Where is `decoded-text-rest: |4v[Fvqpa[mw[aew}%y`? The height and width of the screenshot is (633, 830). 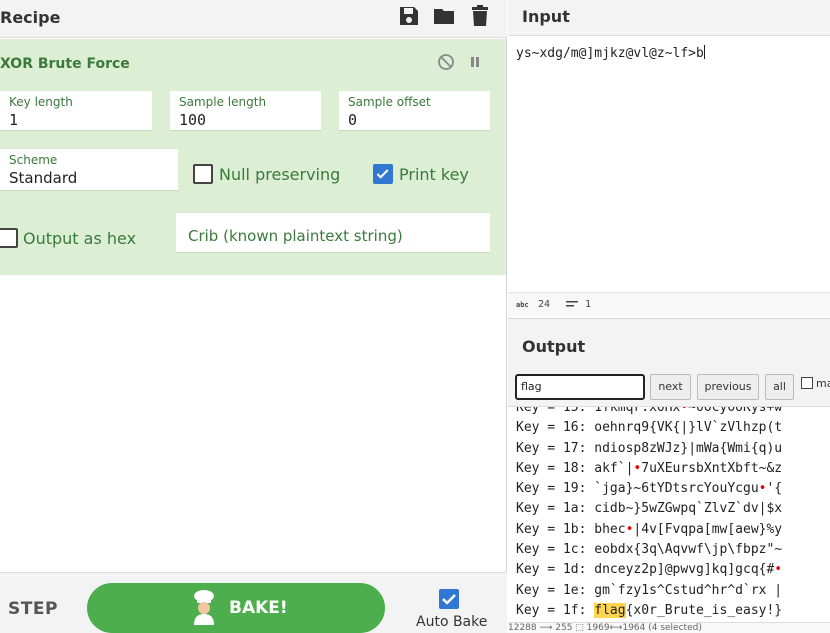
decoded-text-rest: |4v[Fvqpa[mw[aew}%y is located at coordinates (708, 529).